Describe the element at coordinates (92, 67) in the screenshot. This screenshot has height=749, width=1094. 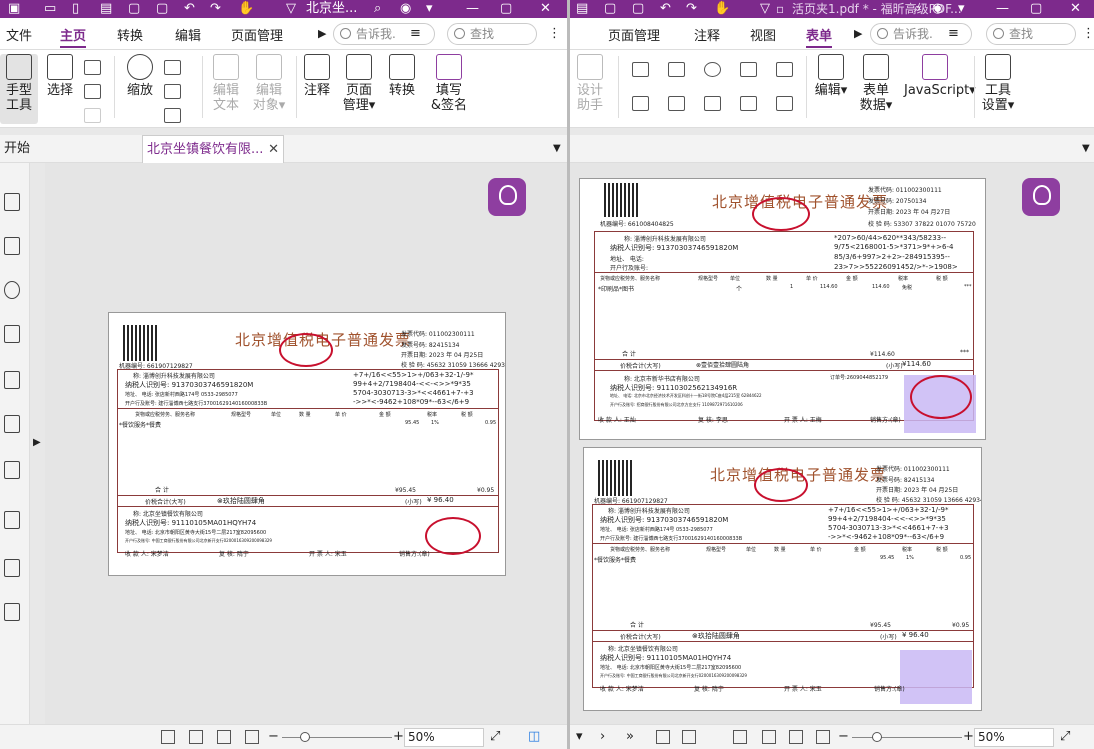
I see `snapshot-icon` at that location.